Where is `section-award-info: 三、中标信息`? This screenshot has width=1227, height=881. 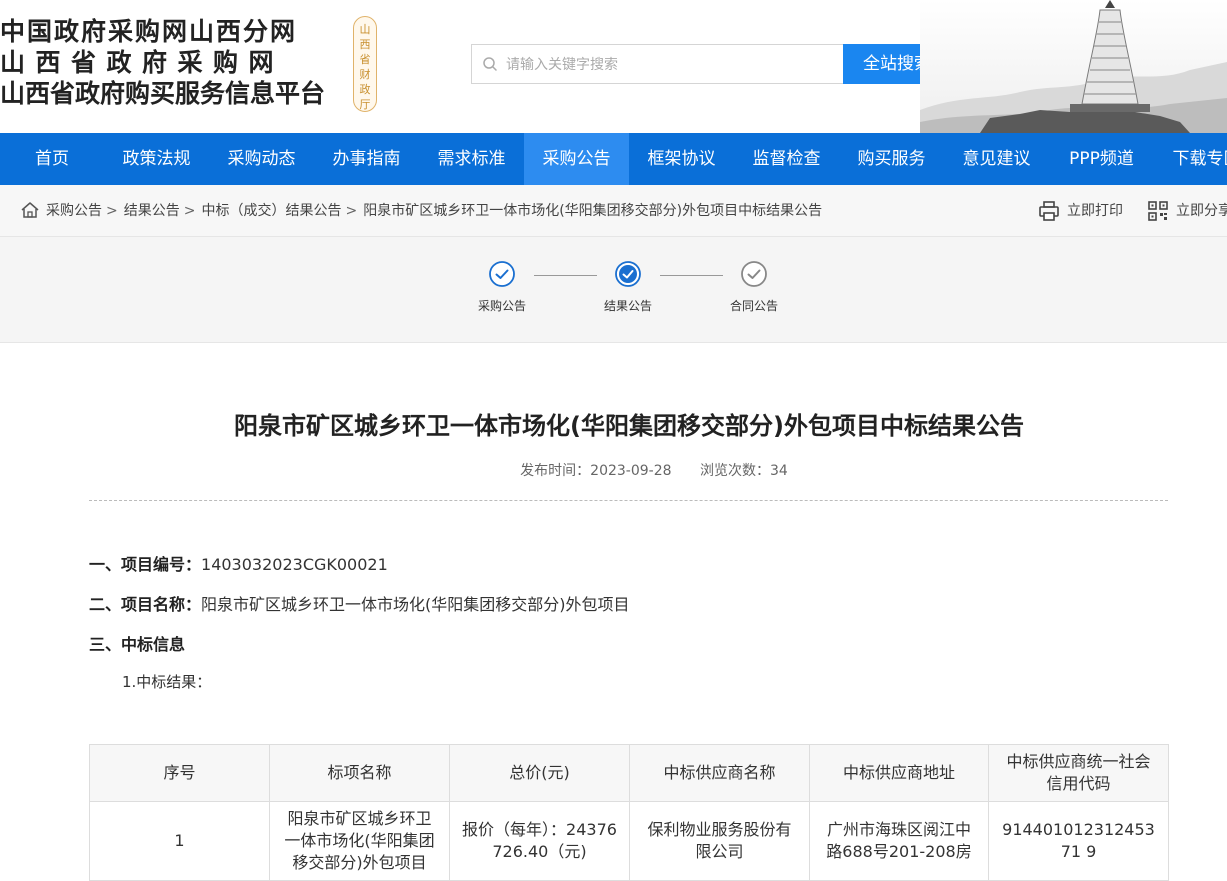
section-award-info: 三、中标信息 is located at coordinates (137, 644).